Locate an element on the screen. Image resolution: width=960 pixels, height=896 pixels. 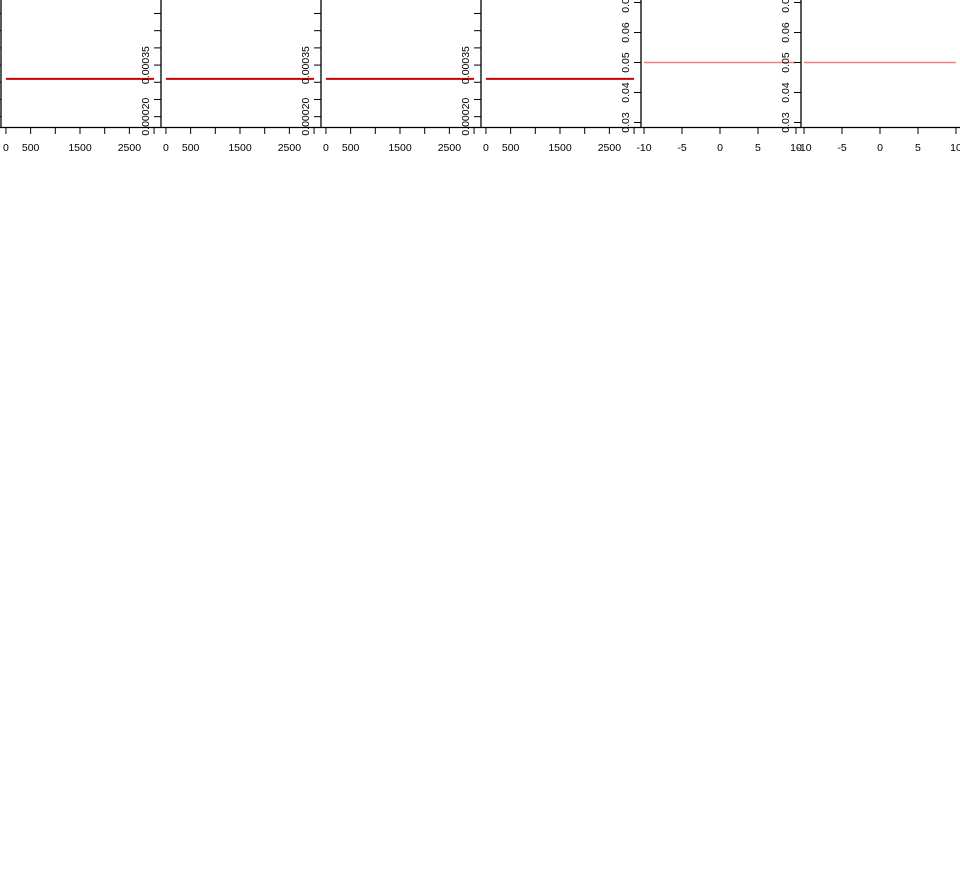
chart-panel-6: -10 -5 0 5 10 0.03 0.04 0.05 0.06 0.07 is located at coordinates (870, 77).